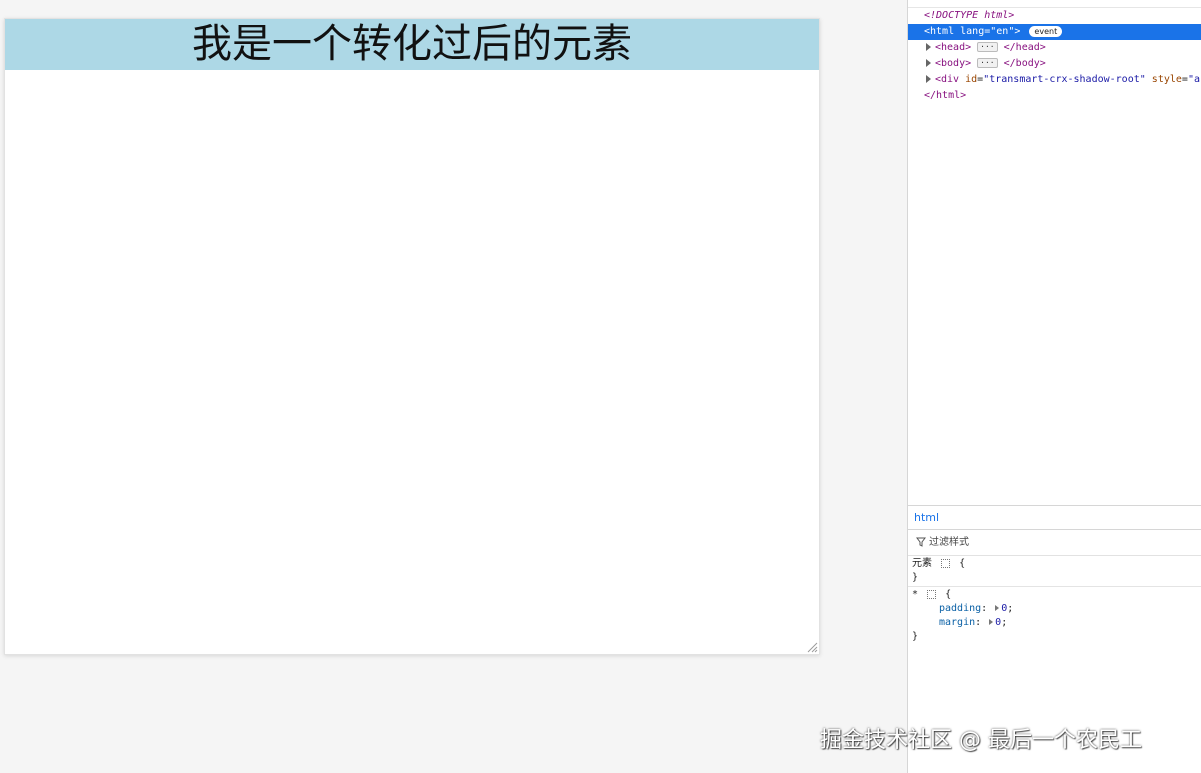 The width and height of the screenshot is (1201, 773). I want to click on div-open-tag: <div, so click(947, 79).